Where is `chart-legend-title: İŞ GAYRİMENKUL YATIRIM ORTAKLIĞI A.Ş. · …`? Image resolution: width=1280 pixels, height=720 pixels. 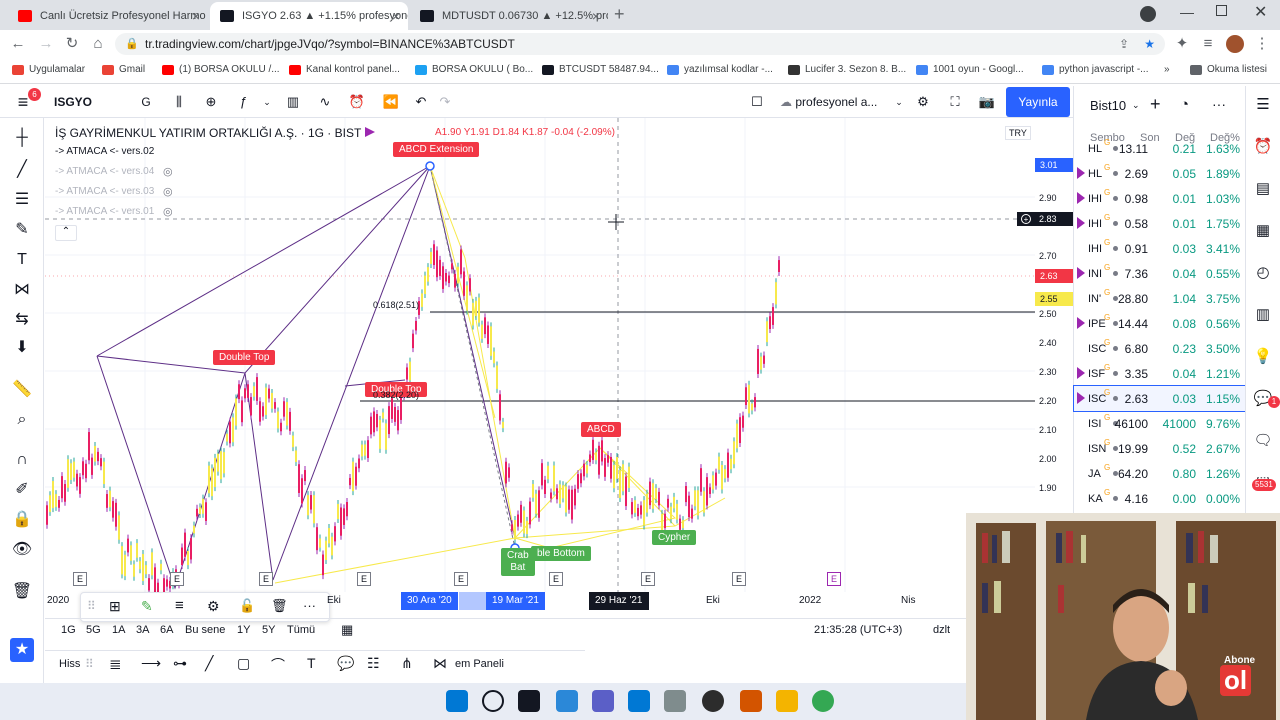 chart-legend-title: İŞ GAYRİMENKUL YATIRIM ORTAKLIĞI A.Ş. · … is located at coordinates (208, 133).